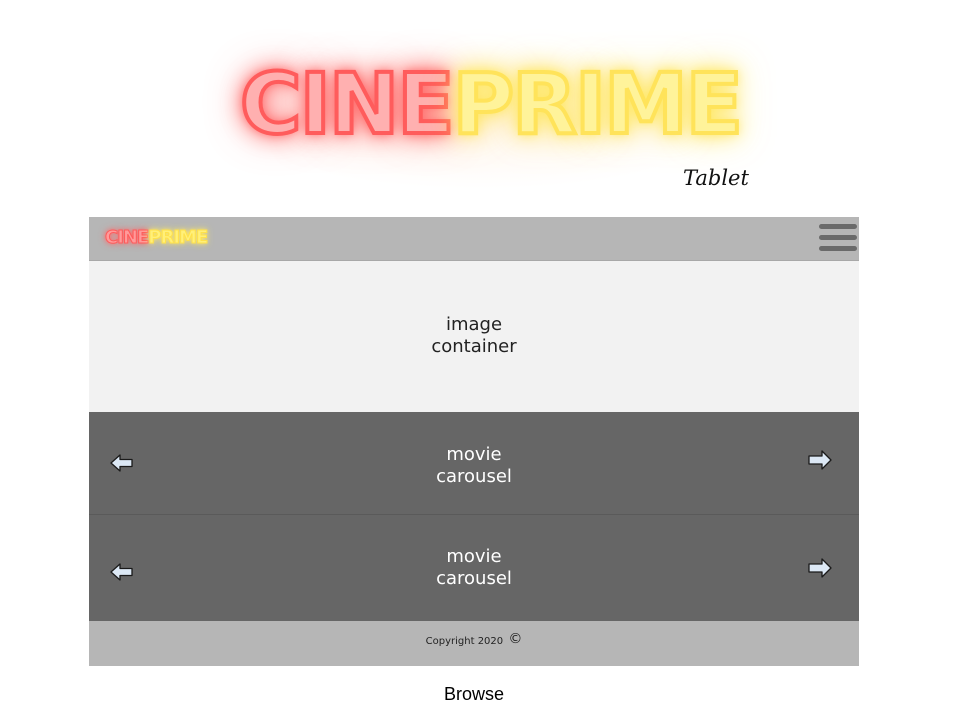 This screenshot has height=720, width=960. I want to click on nav-logo-prime: PRIME, so click(178, 237).